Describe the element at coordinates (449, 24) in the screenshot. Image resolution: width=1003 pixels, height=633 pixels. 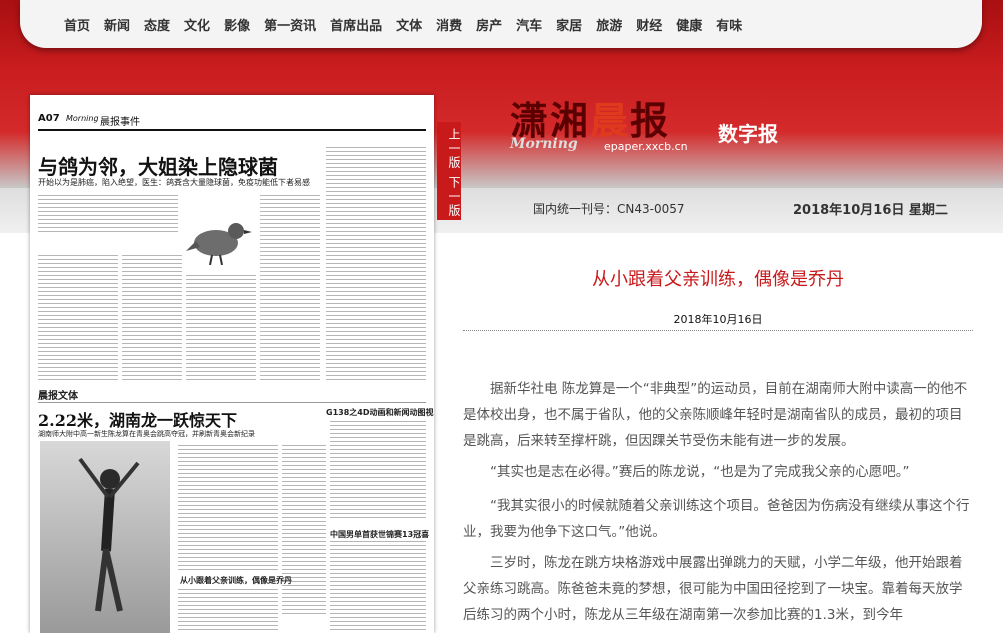
I see `nav-item-consumer: 消费` at that location.